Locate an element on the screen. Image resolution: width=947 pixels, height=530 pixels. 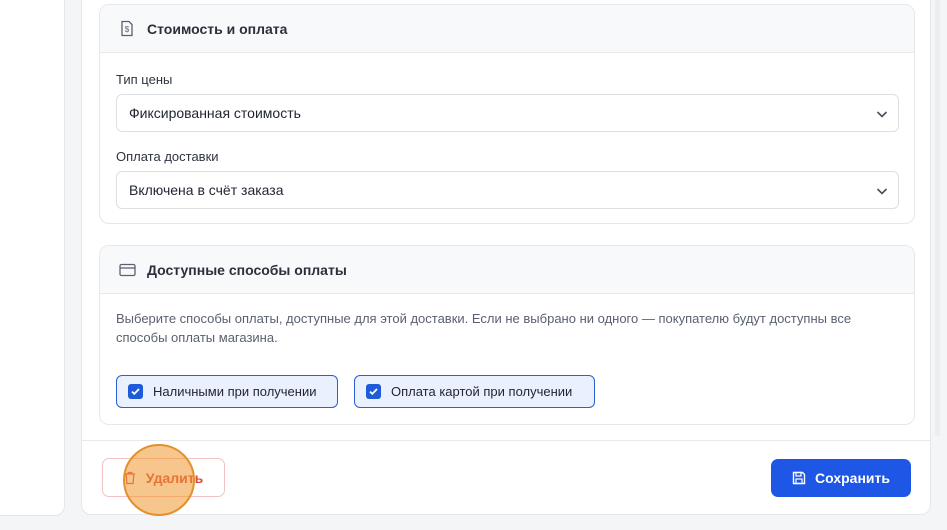
pricing-card-title: Стоимость и оплата is located at coordinates (217, 28).